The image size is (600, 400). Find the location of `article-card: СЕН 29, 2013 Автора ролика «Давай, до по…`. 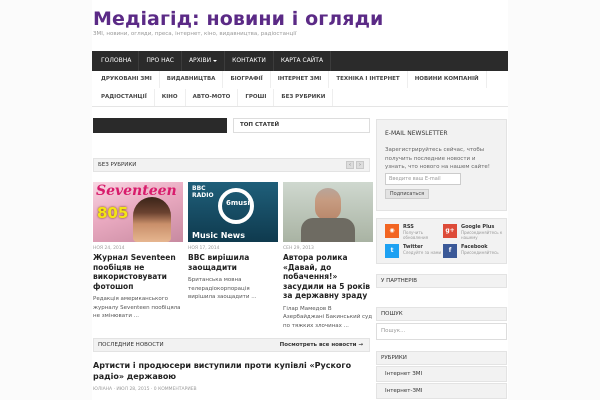

article-card: СЕН 29, 2013 Автора ролика «Давай, до по… is located at coordinates (328, 256).